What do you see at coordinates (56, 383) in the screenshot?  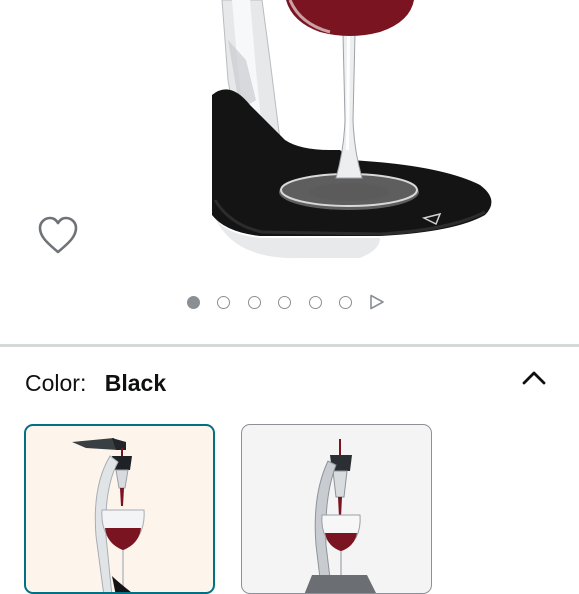 I see `color-label: Color:` at bounding box center [56, 383].